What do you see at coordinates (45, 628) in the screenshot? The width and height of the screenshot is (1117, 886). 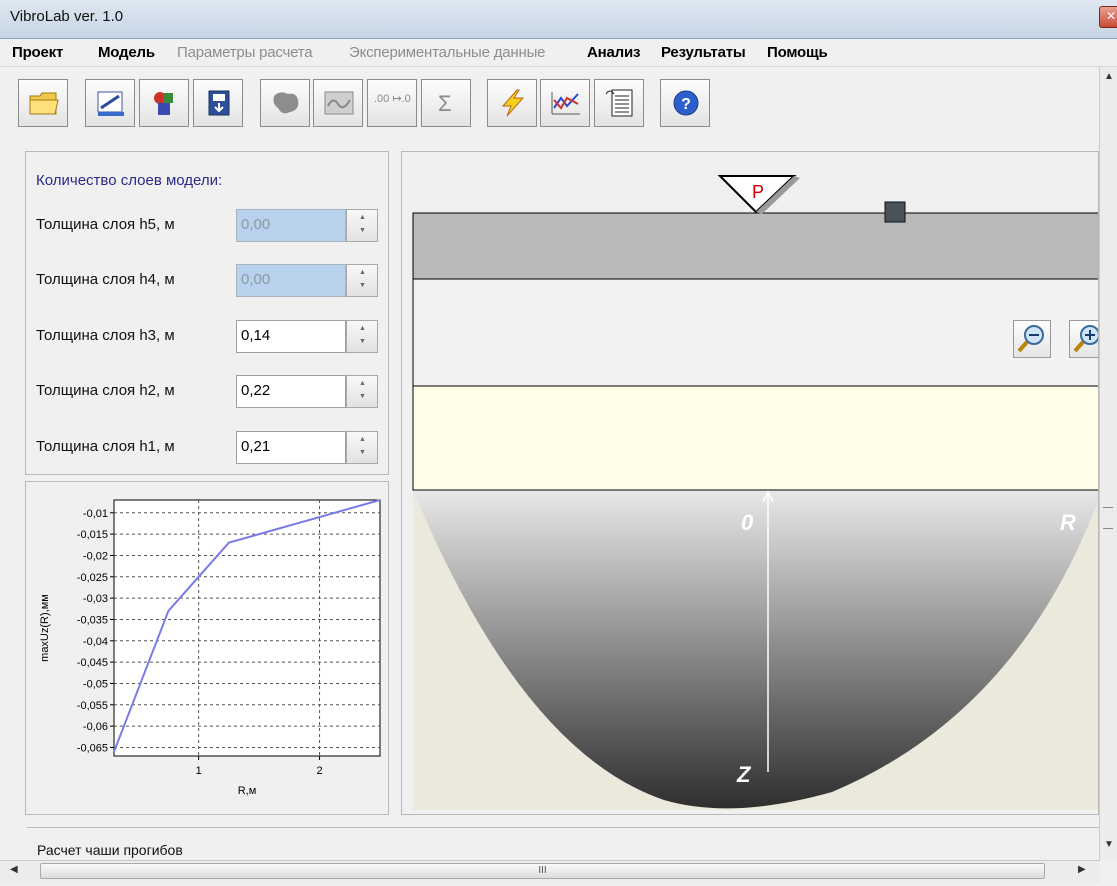 I see `y-axis-label: maxUz(R),мм` at bounding box center [45, 628].